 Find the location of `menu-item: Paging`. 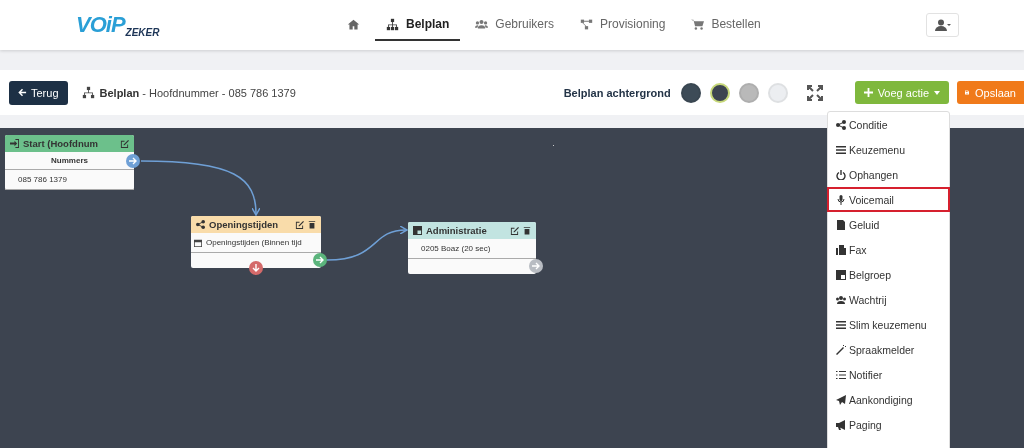

menu-item: Paging is located at coordinates (888, 424).